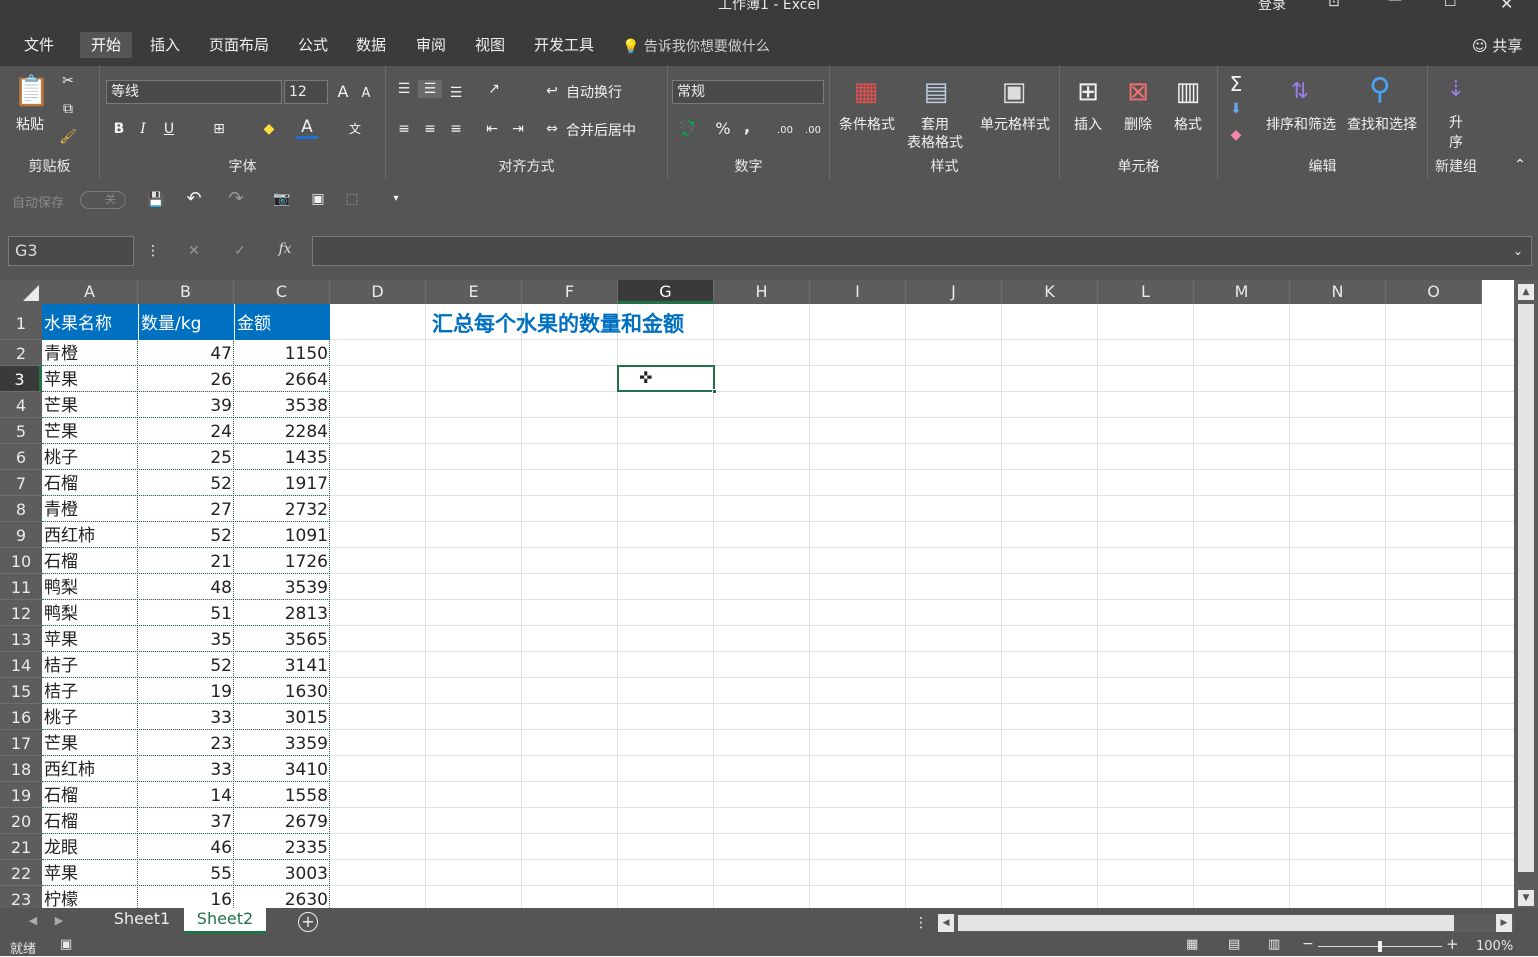  Describe the element at coordinates (1334, 5) in the screenshot. I see `ribbon-display-icon: ⊡` at that location.